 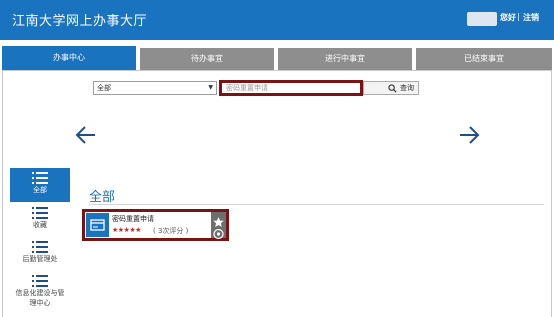 What do you see at coordinates (102, 197) in the screenshot?
I see `section-heading: 全部` at bounding box center [102, 197].